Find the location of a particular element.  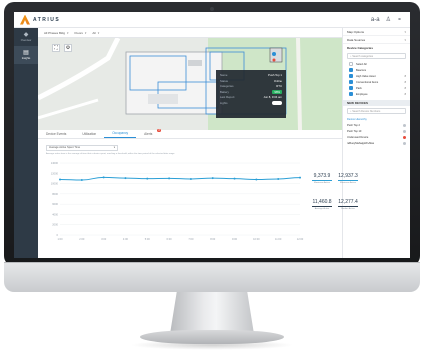

popup-key: Lights is located at coordinates (224, 102).